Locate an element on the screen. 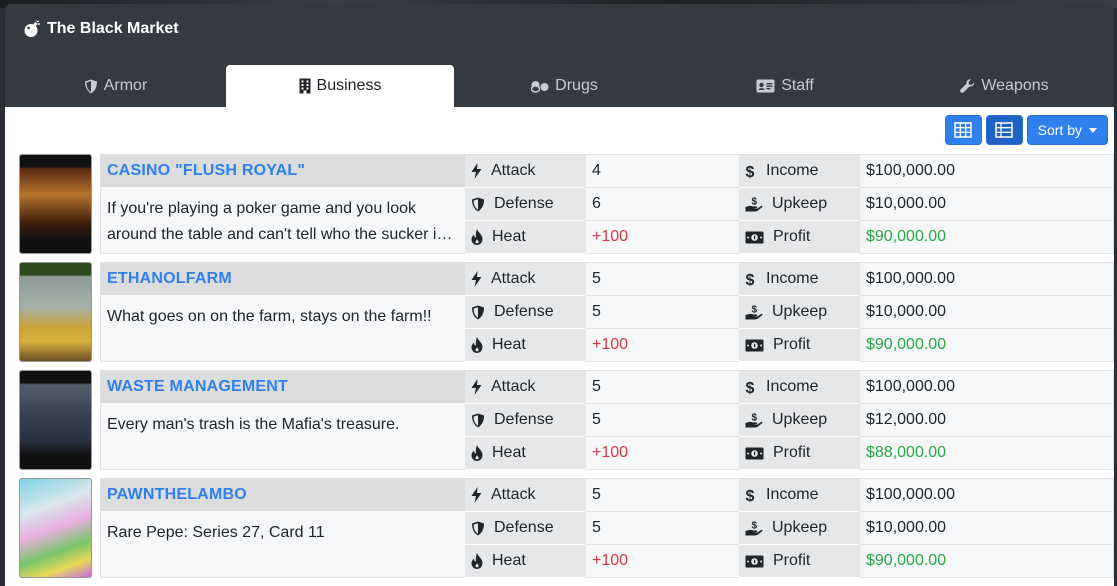 This screenshot has height=586, width=1117. item-name-cell: ETHANOLFARM is located at coordinates (283, 279).